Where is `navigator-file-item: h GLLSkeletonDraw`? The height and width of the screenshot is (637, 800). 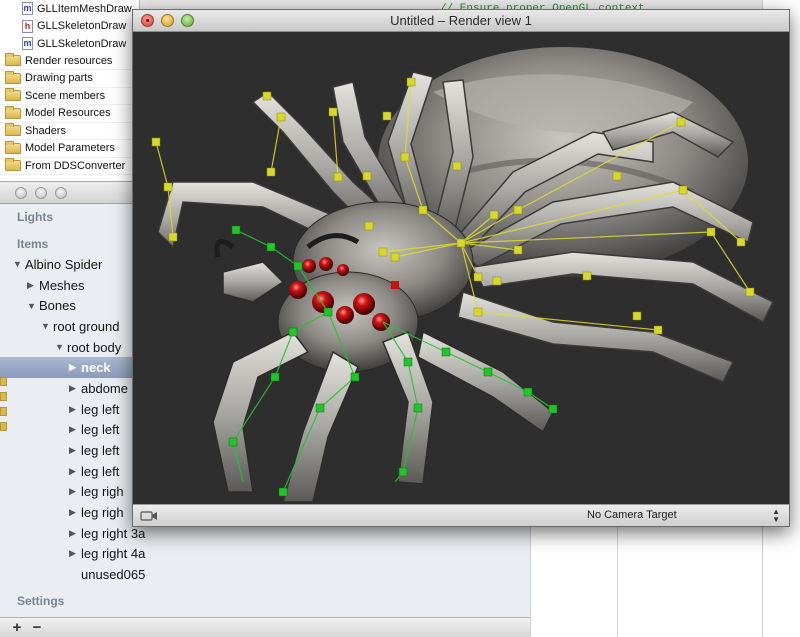
navigator-file-item: h GLLSkeletonDraw is located at coordinates (69, 27).